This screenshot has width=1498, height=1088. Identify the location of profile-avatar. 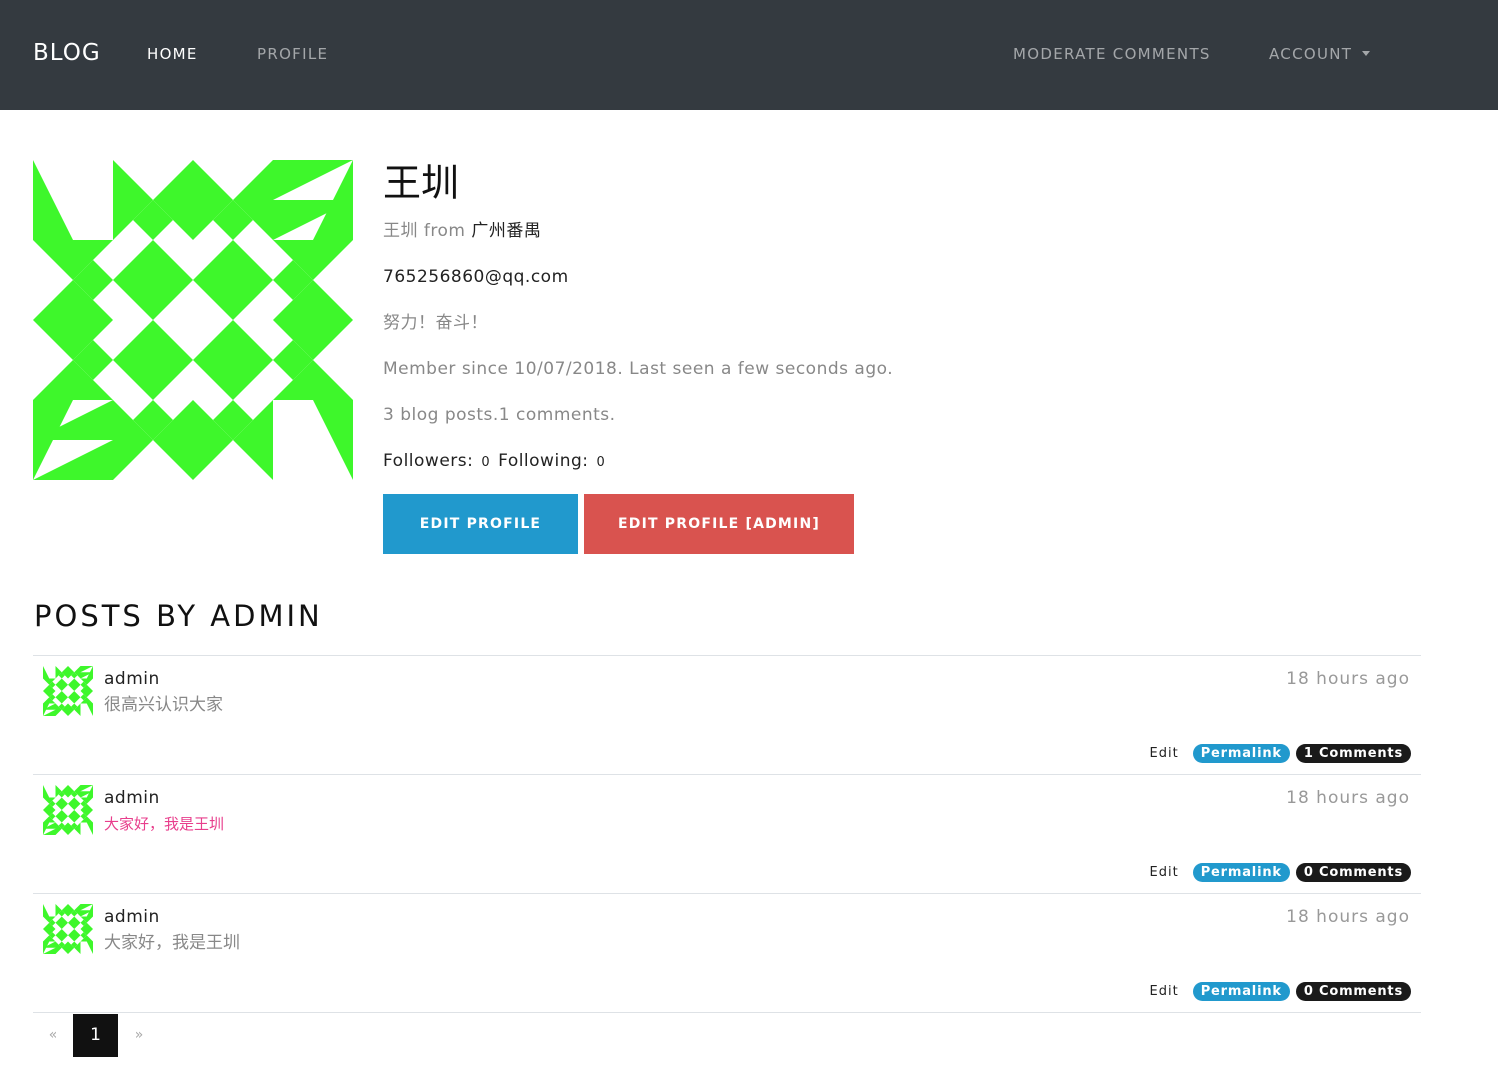
(193, 320).